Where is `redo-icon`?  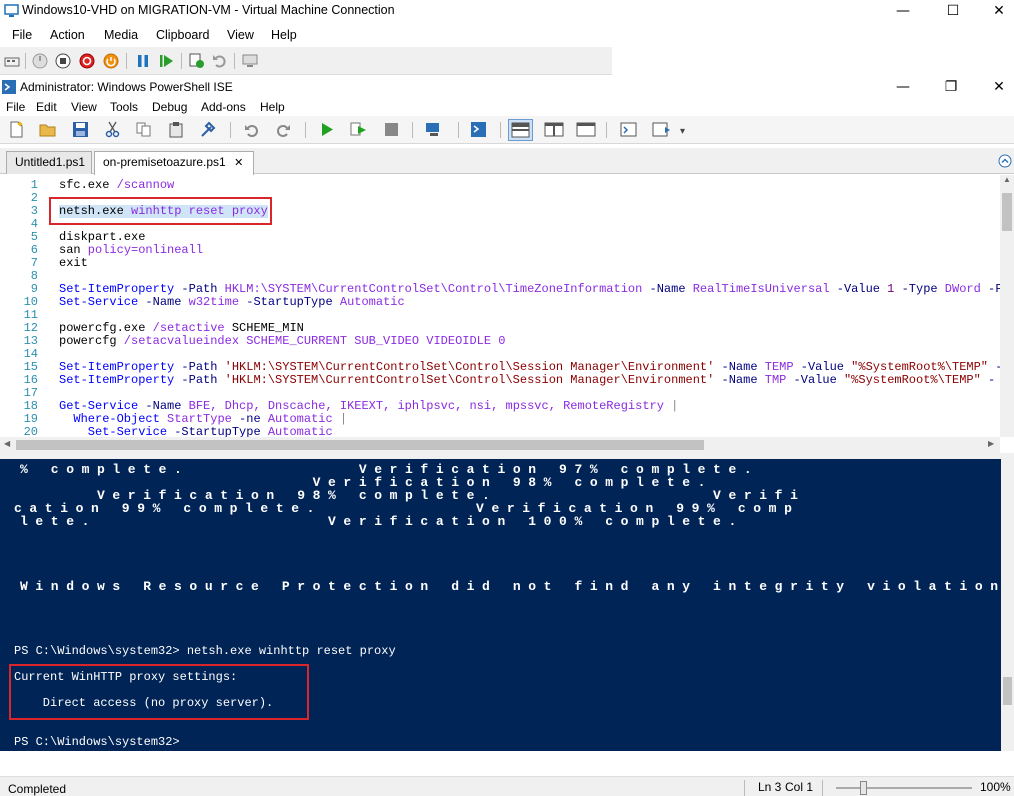
redo-icon is located at coordinates (283, 129).